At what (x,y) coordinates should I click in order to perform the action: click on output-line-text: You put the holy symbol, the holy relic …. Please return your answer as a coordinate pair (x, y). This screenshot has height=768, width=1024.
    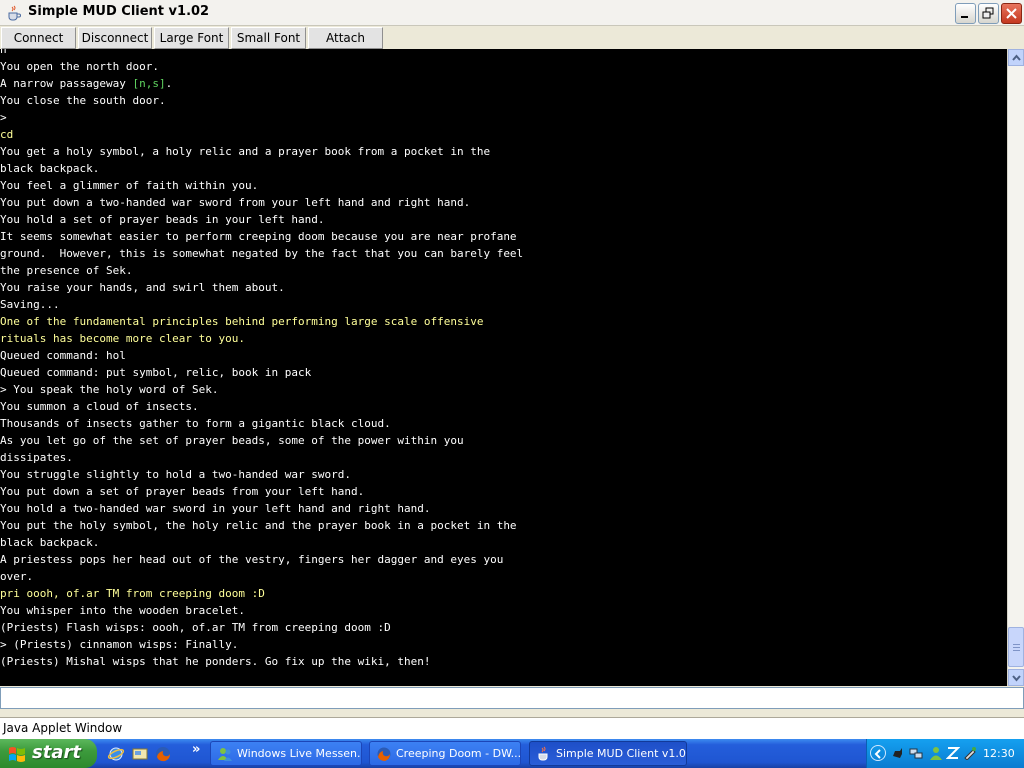
    Looking at the image, I should click on (258, 525).